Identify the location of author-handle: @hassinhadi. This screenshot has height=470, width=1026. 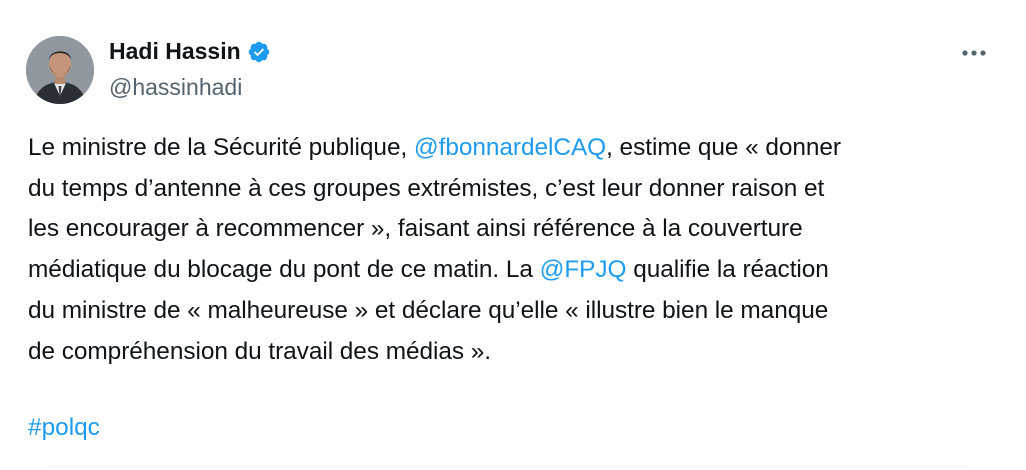
(175, 87).